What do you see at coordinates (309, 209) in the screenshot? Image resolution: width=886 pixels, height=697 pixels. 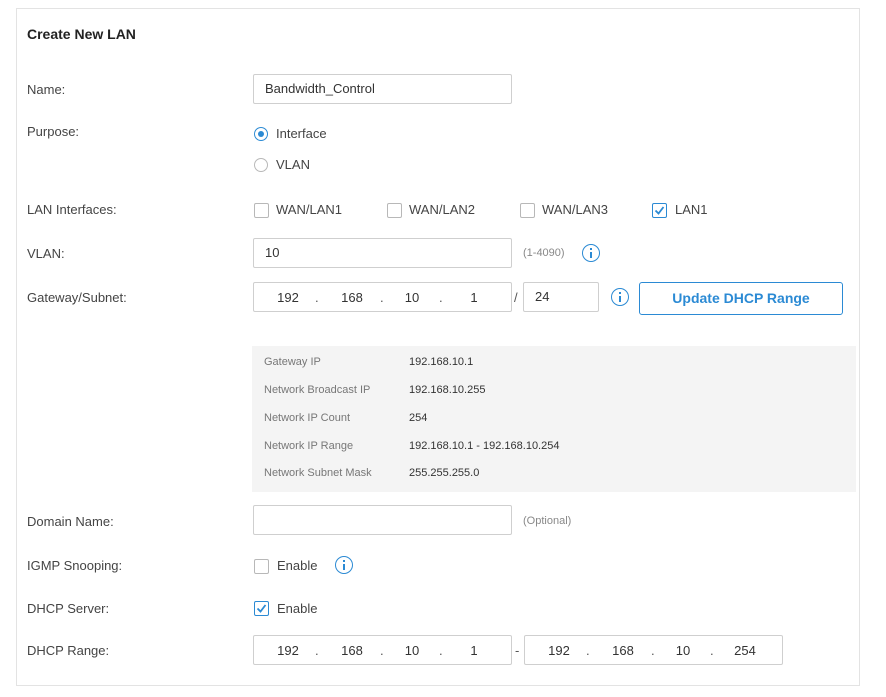 I see `wan-lan1-label: WAN/LAN1` at bounding box center [309, 209].